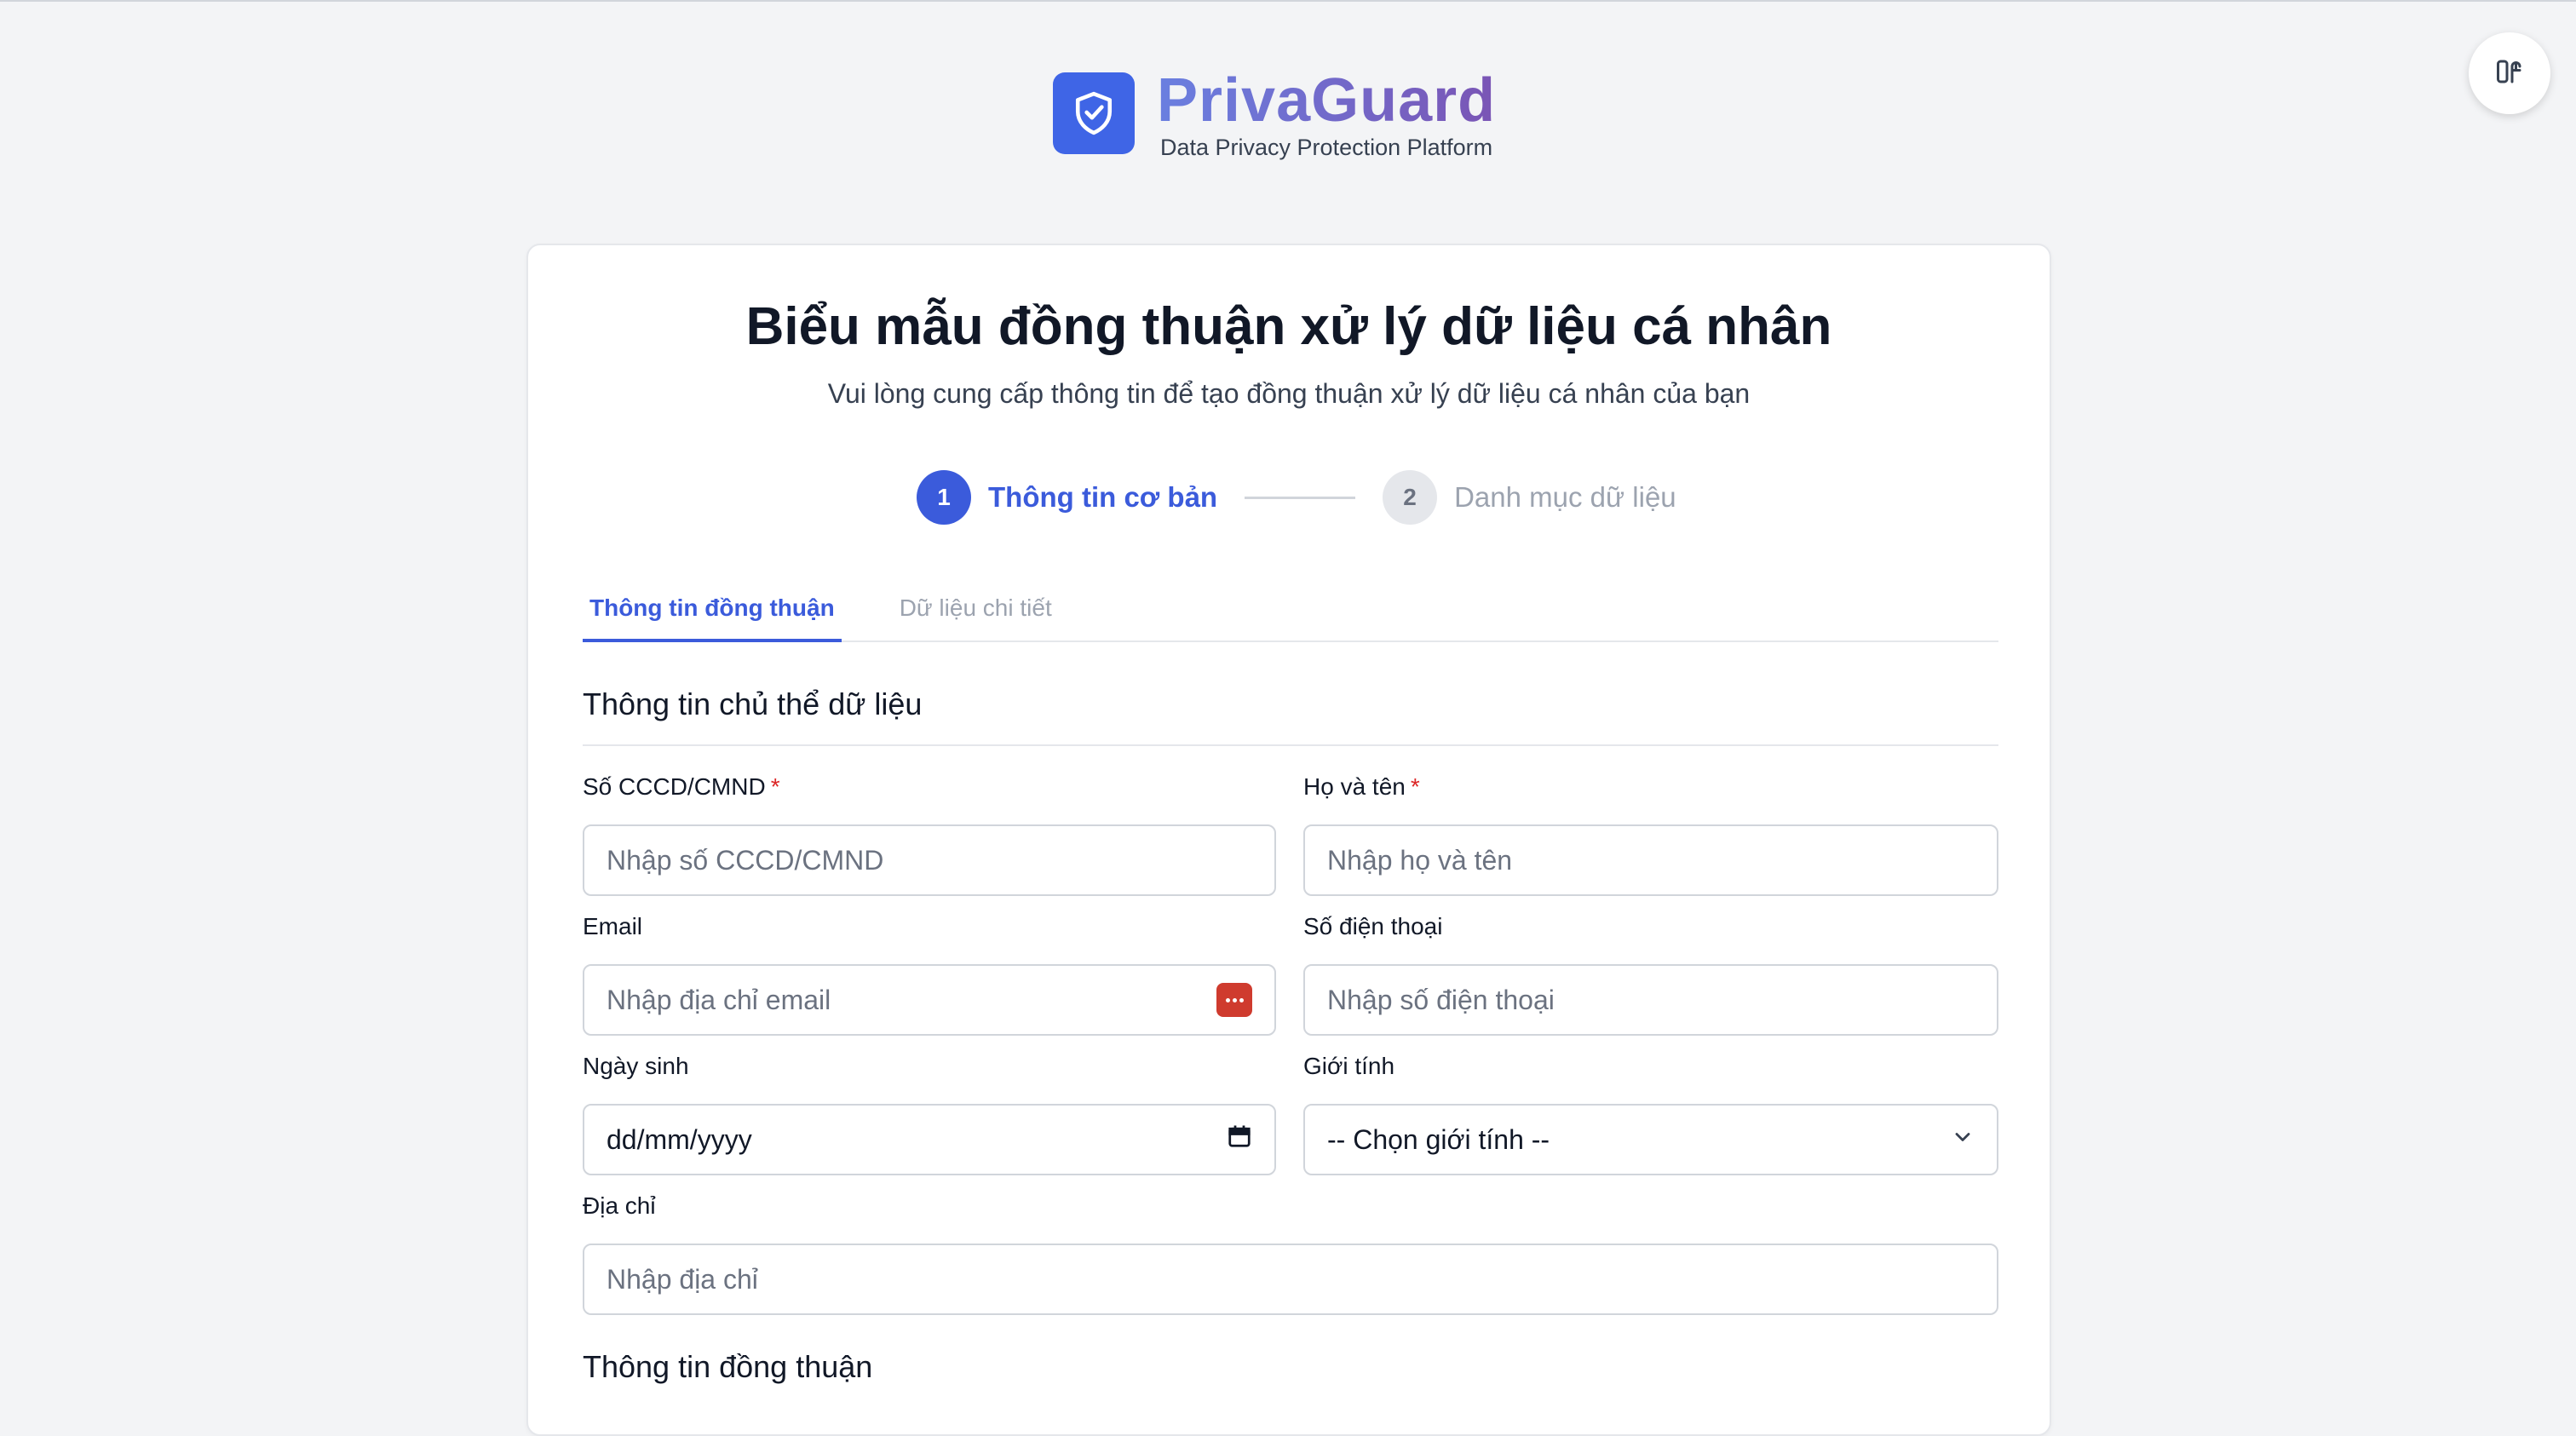  What do you see at coordinates (619, 1205) in the screenshot?
I see `field-label: Địa chỉ` at bounding box center [619, 1205].